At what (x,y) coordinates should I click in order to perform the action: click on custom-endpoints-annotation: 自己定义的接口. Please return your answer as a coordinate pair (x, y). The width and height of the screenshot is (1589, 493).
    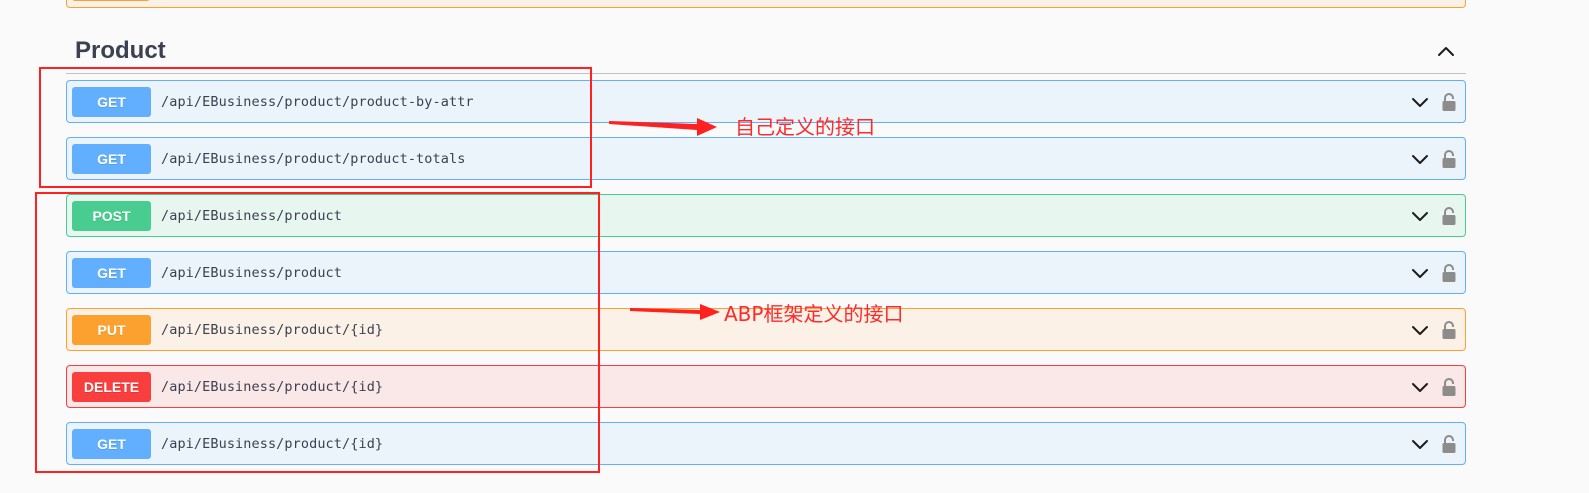
    Looking at the image, I should click on (805, 127).